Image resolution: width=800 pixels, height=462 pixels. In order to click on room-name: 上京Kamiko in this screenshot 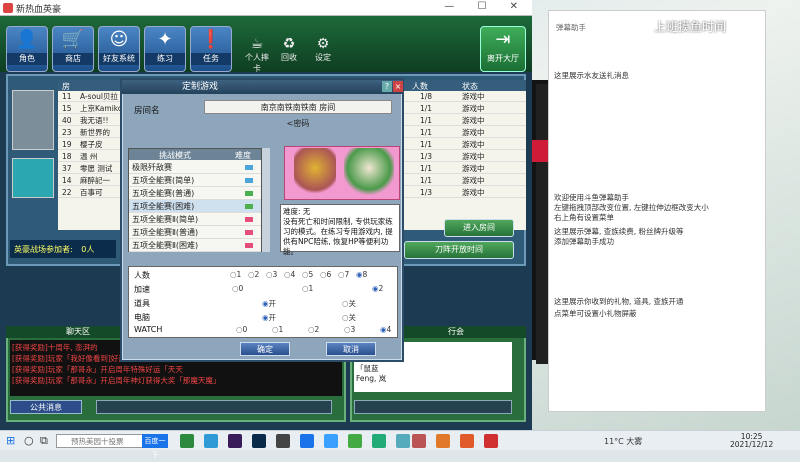, I will do `click(101, 108)`.